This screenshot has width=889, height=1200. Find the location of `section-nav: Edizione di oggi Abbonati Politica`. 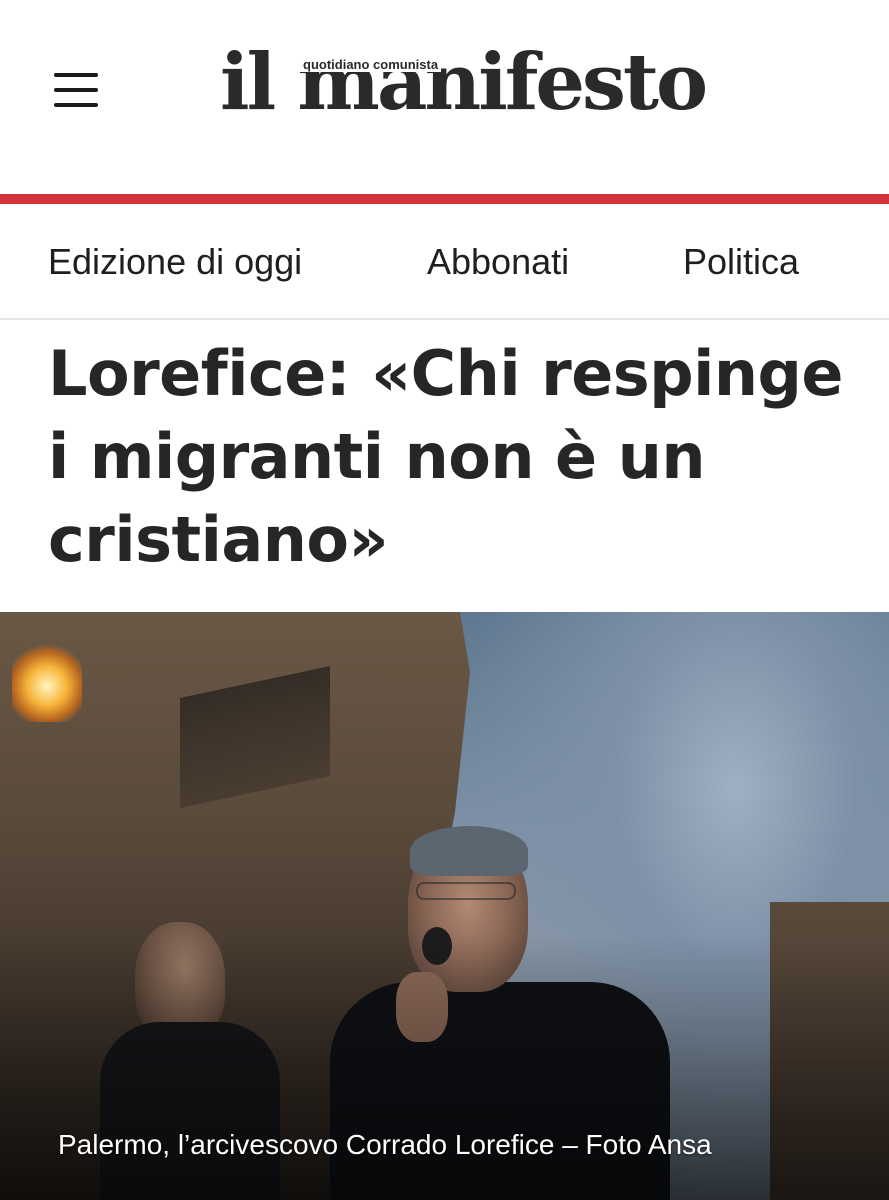

section-nav: Edizione di oggi Abbonati Politica is located at coordinates (444, 262).